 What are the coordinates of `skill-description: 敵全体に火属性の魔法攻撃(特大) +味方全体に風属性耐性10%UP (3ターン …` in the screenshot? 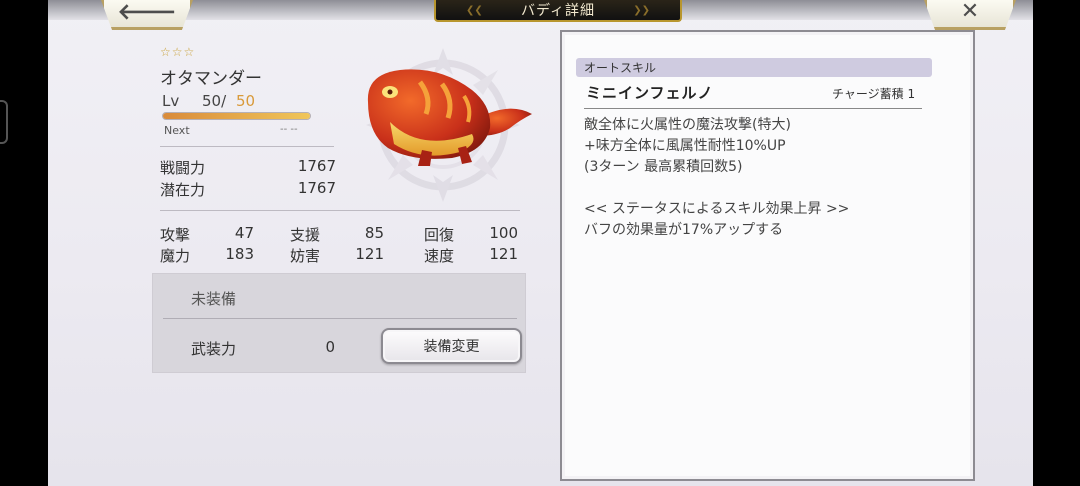 It's located at (764, 178).